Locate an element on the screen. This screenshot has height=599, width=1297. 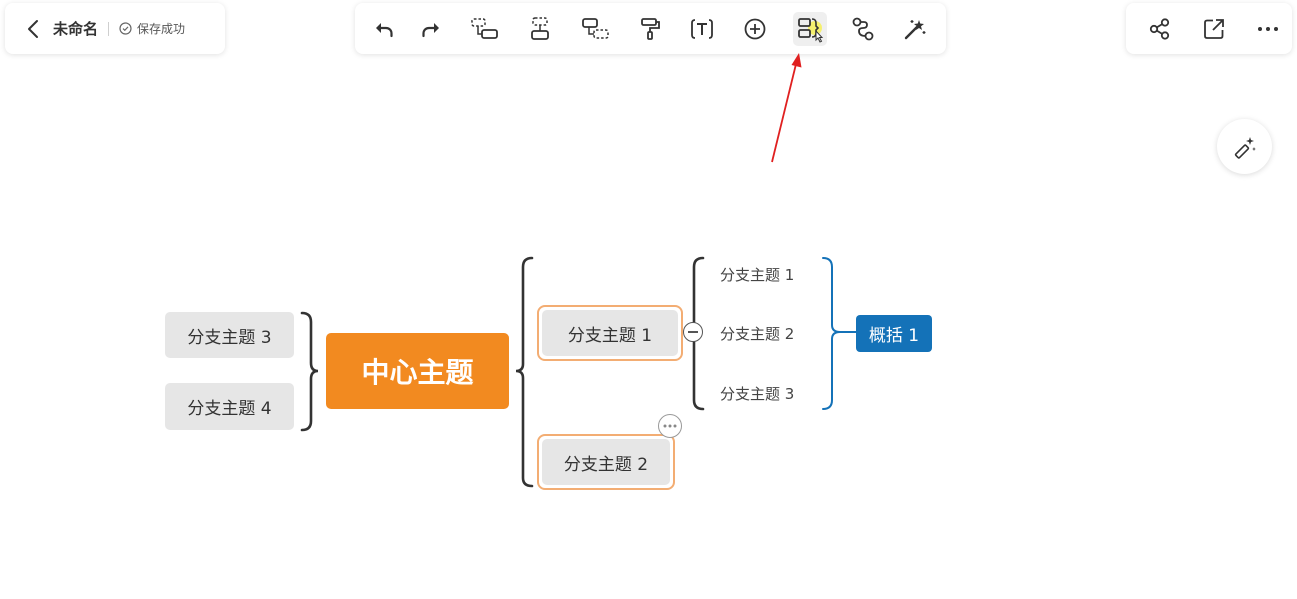
share-button is located at coordinates (1160, 29).